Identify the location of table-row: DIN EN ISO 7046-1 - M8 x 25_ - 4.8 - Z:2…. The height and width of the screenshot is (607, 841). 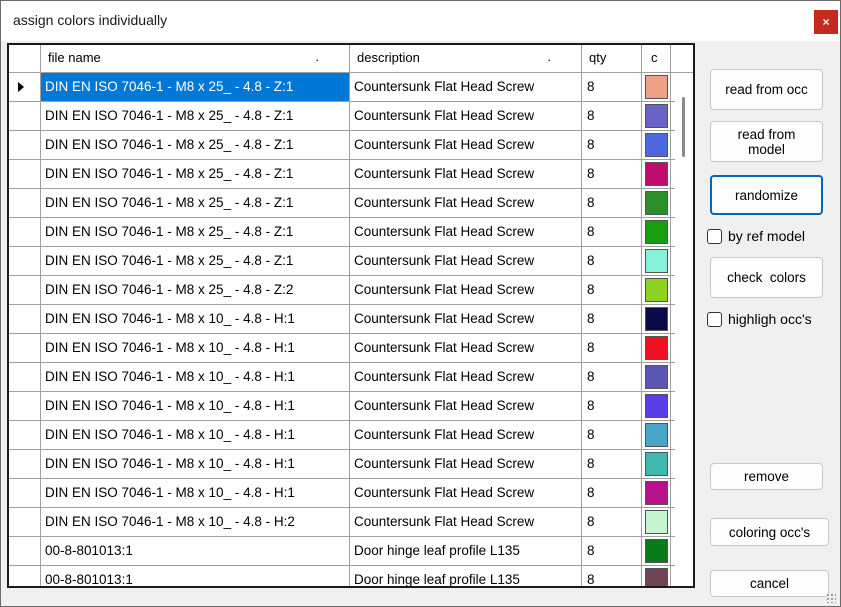
(351, 290).